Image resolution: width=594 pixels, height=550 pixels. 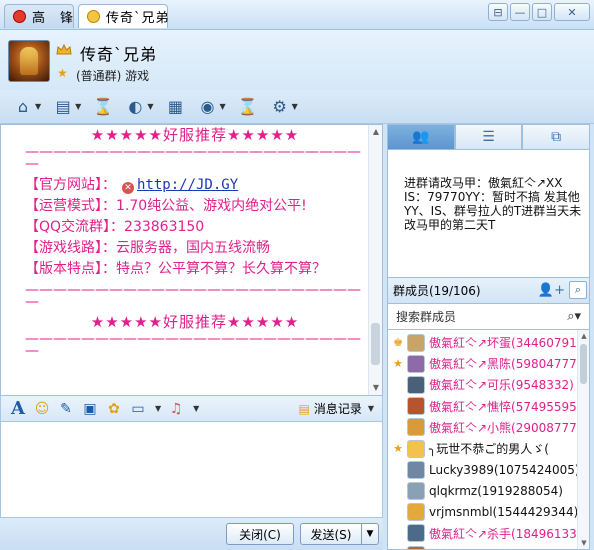 I want to click on member-name: 傲氣紅亽↗杀手(1849613313), so click(x=509, y=533).